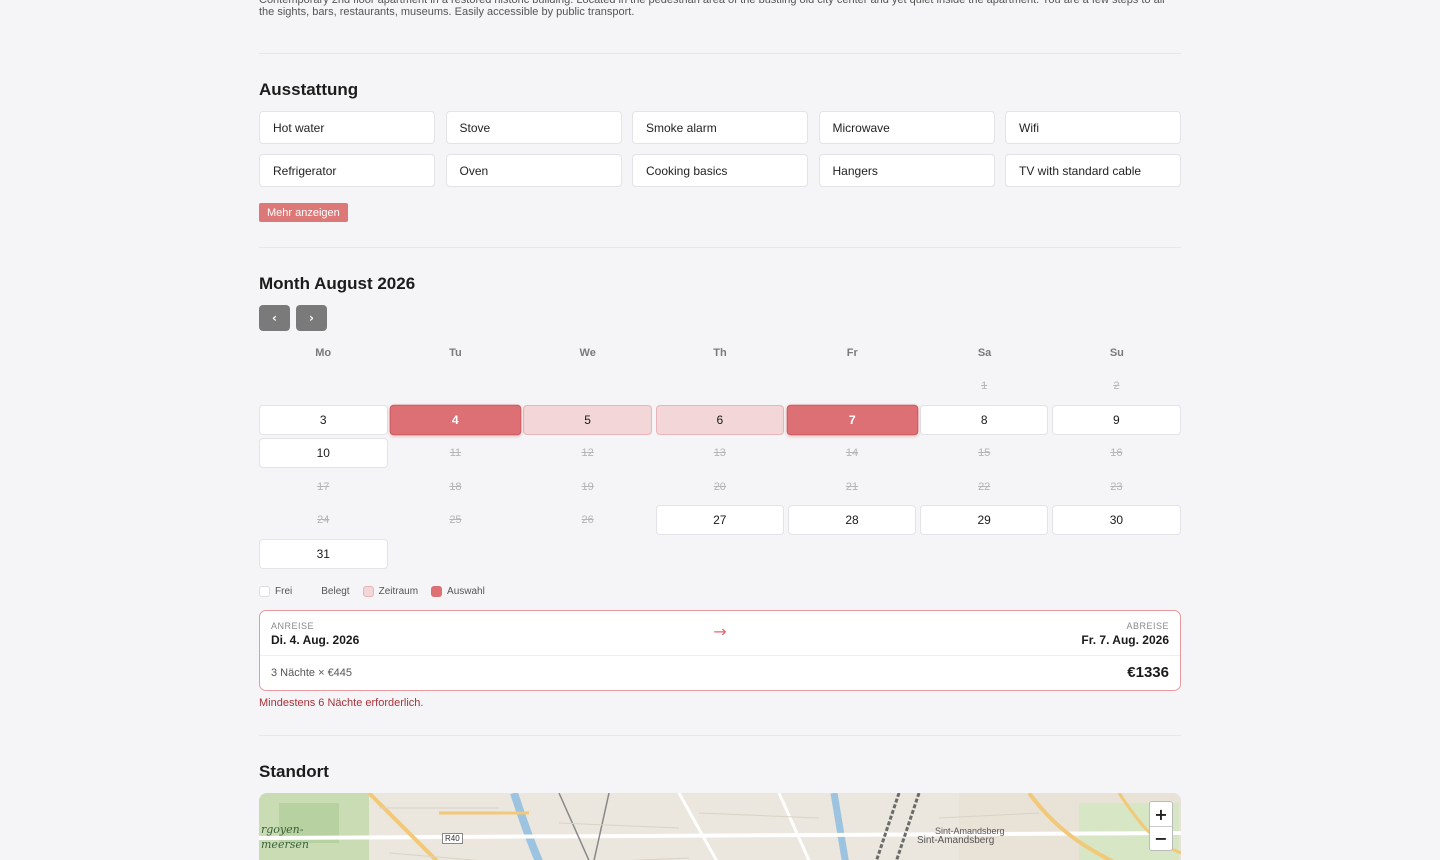 This screenshot has width=1440, height=860. I want to click on legend-swatch-range, so click(368, 591).